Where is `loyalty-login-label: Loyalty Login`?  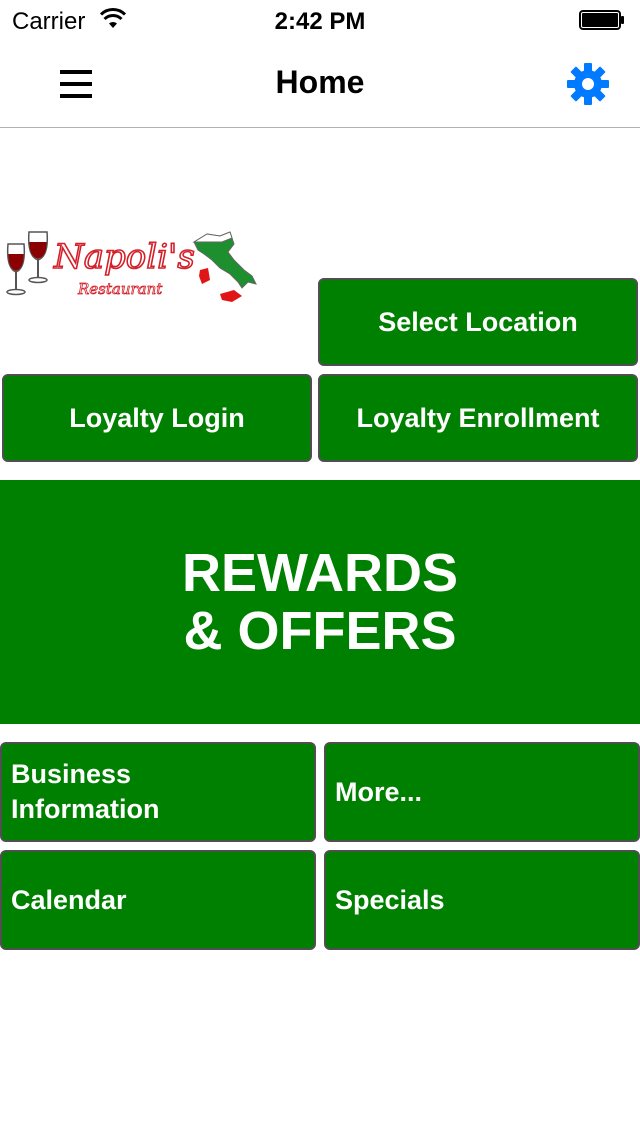
loyalty-login-label: Loyalty Login is located at coordinates (157, 417).